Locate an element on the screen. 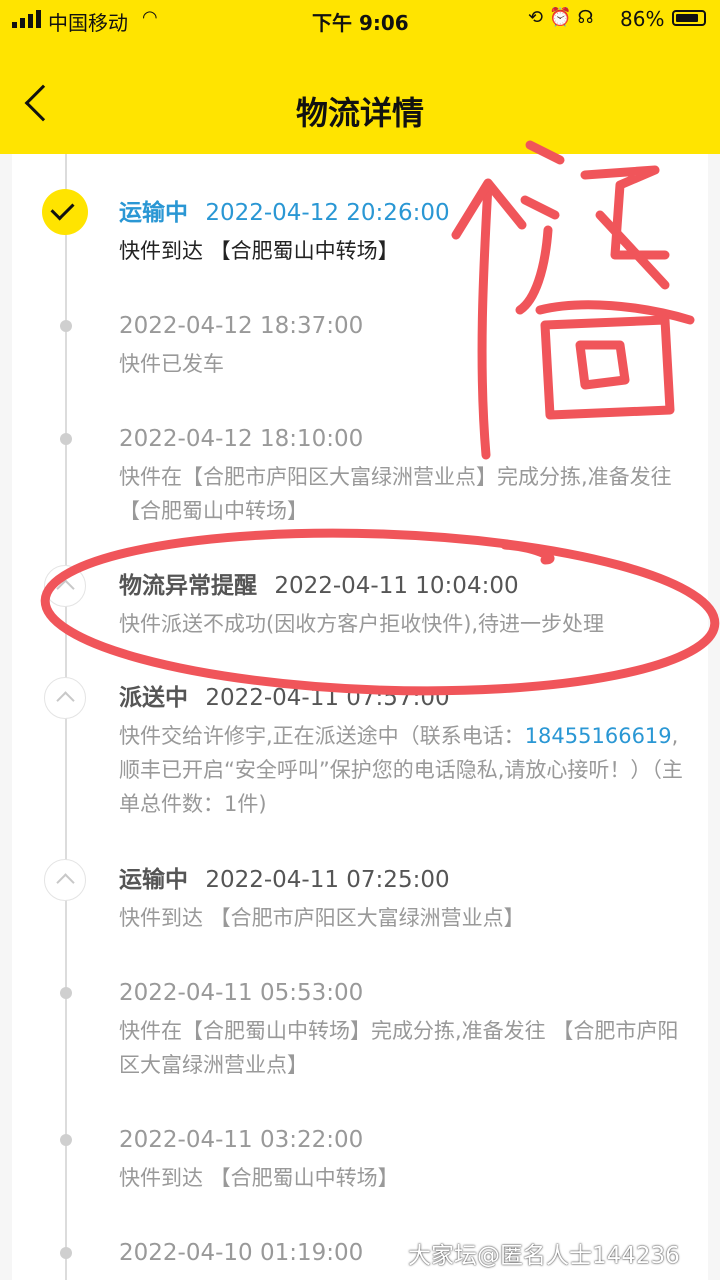 This screenshot has height=1280, width=720. entry-time: 2022-04-11 10:04:00 is located at coordinates (396, 586).